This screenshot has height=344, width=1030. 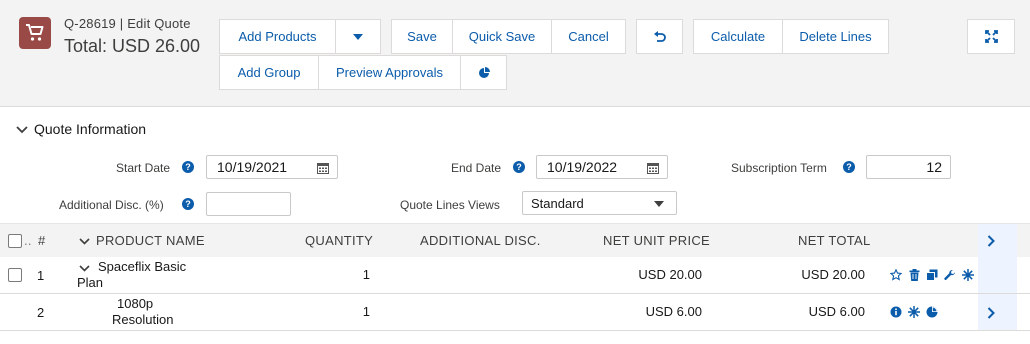 What do you see at coordinates (480, 240) in the screenshot?
I see `column-header-additional-disc: ADDITIONAL DISC.` at bounding box center [480, 240].